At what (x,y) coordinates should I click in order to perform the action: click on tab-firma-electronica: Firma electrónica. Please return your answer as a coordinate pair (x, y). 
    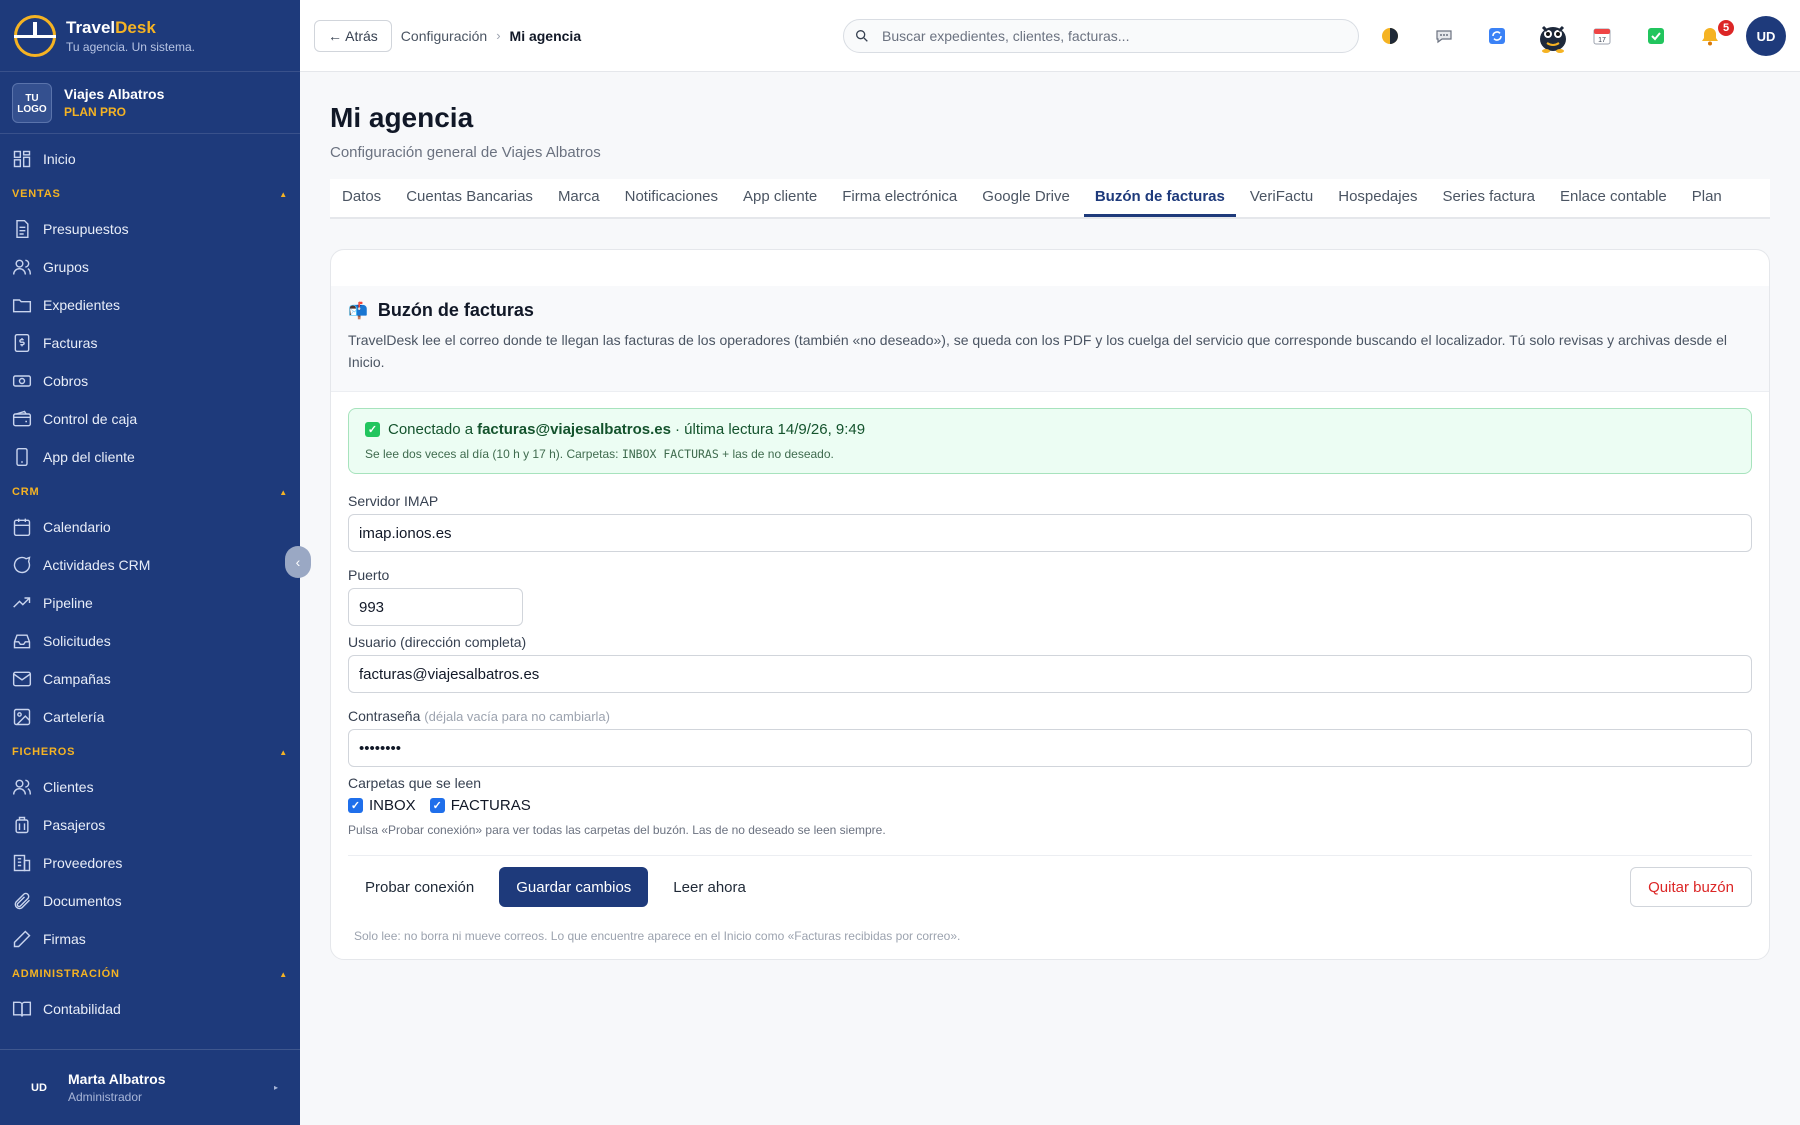
    Looking at the image, I should click on (899, 198).